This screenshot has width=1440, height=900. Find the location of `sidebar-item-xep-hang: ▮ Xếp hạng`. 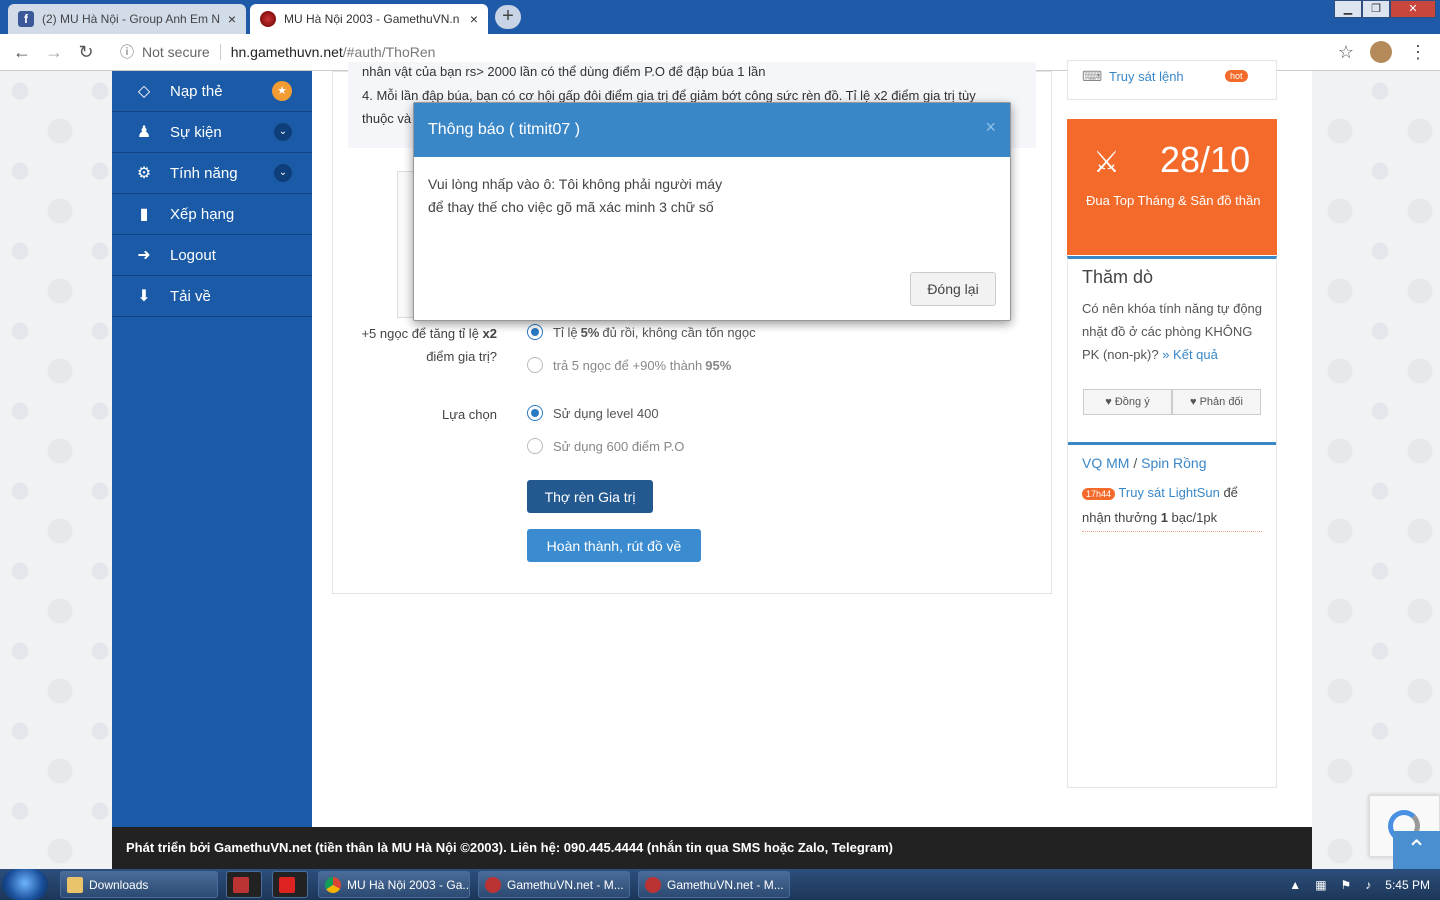

sidebar-item-xep-hang: ▮ Xếp hạng is located at coordinates (212, 214).